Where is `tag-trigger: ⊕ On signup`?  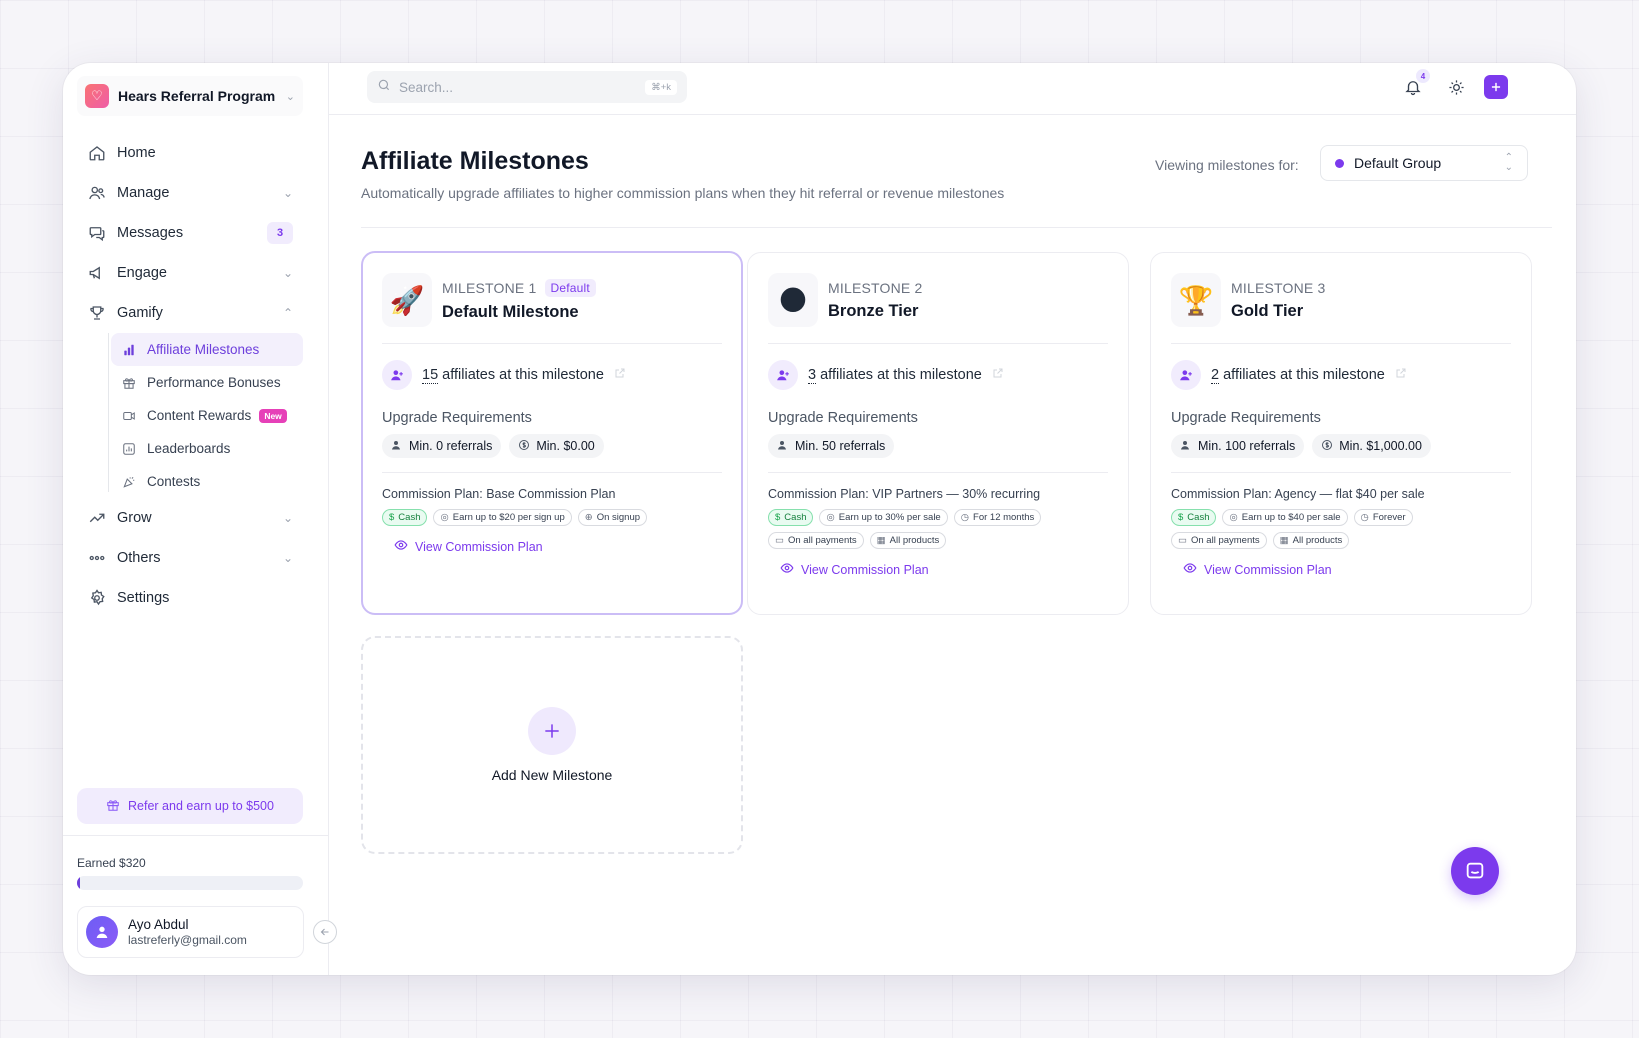
tag-trigger: ⊕ On signup is located at coordinates (612, 517).